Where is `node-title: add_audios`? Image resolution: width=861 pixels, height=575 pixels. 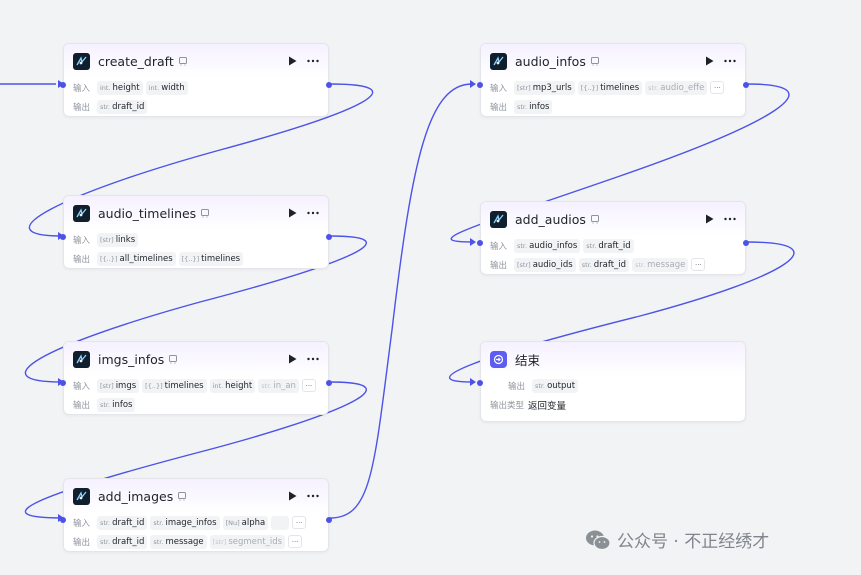
node-title: add_audios is located at coordinates (550, 219).